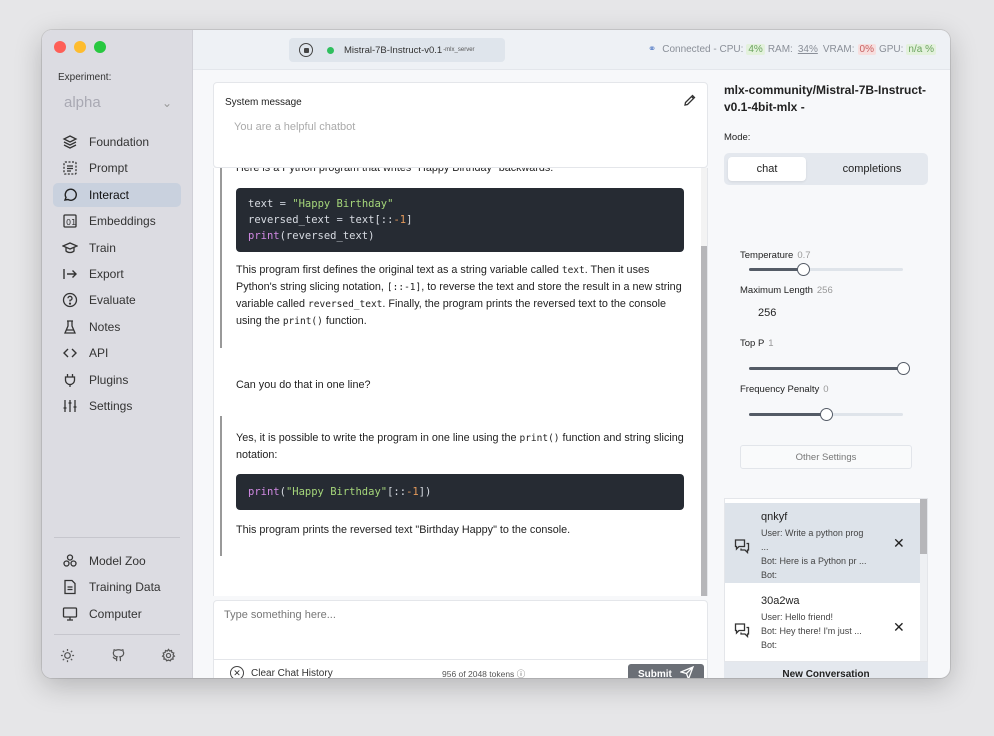  What do you see at coordinates (108, 168) in the screenshot?
I see `sidebar-item-label: Prompt` at bounding box center [108, 168].